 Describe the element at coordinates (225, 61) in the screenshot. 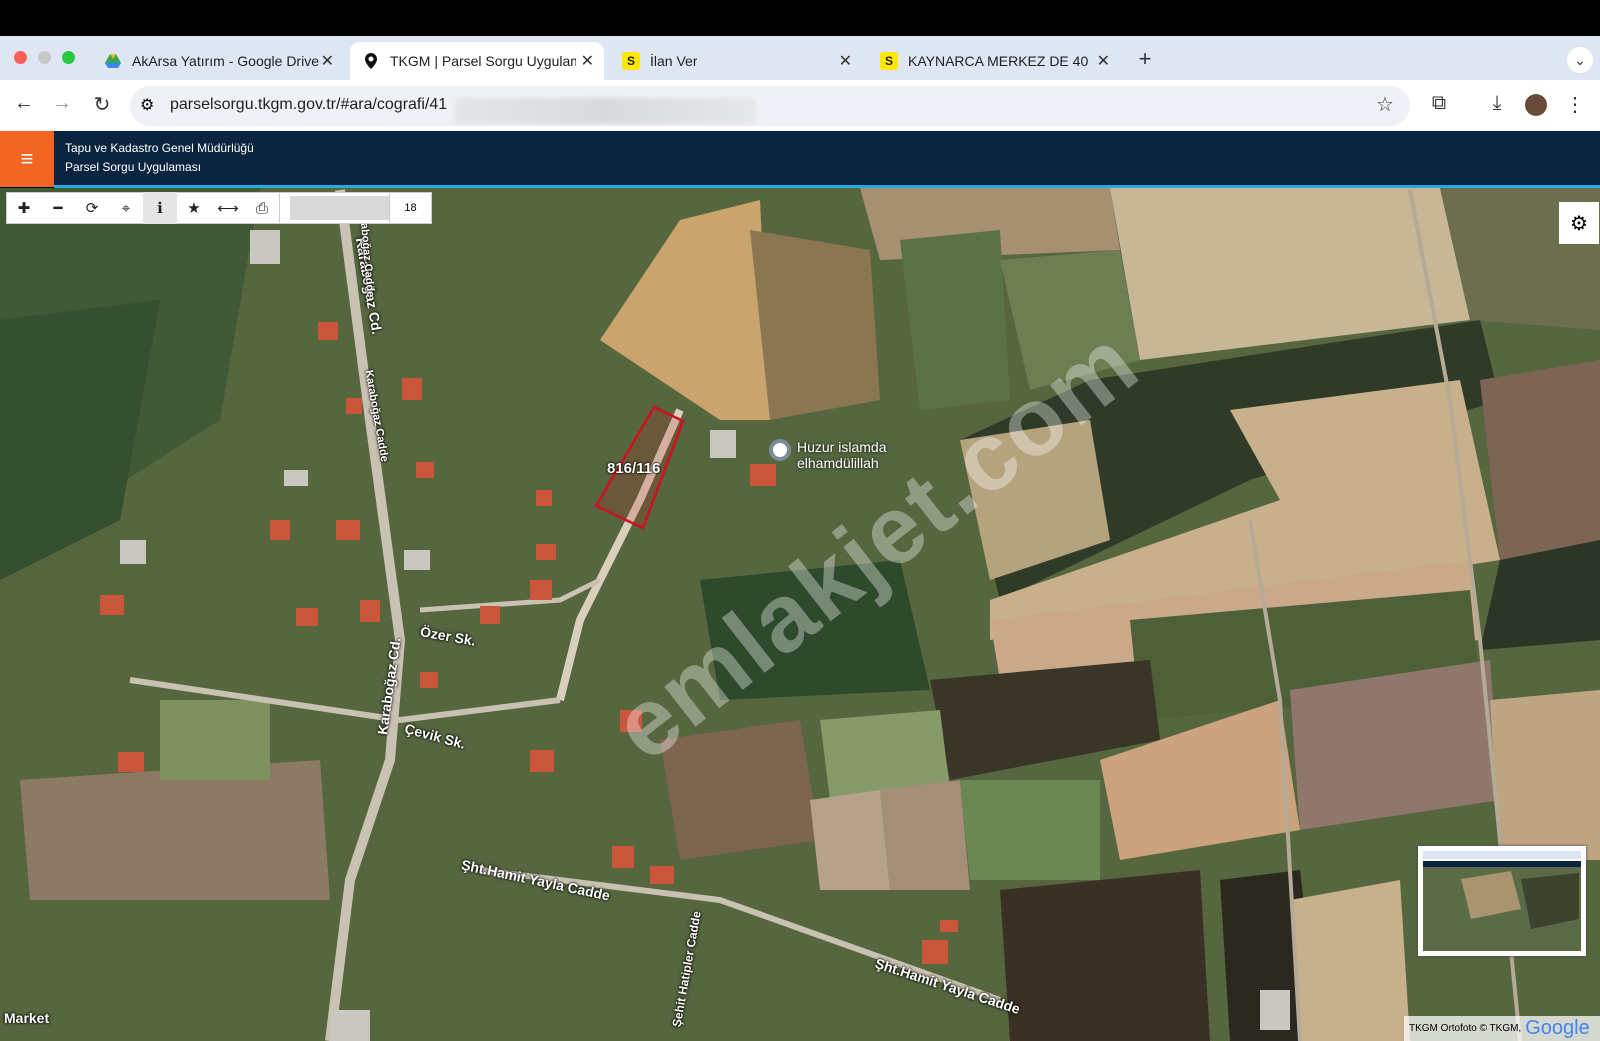

I see `tab-title: AkArsa Yatırım - Google Drive` at that location.